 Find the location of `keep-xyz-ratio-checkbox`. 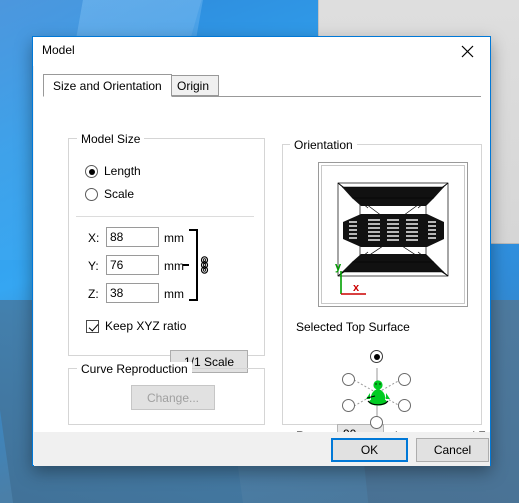

keep-xyz-ratio-checkbox is located at coordinates (92, 326).